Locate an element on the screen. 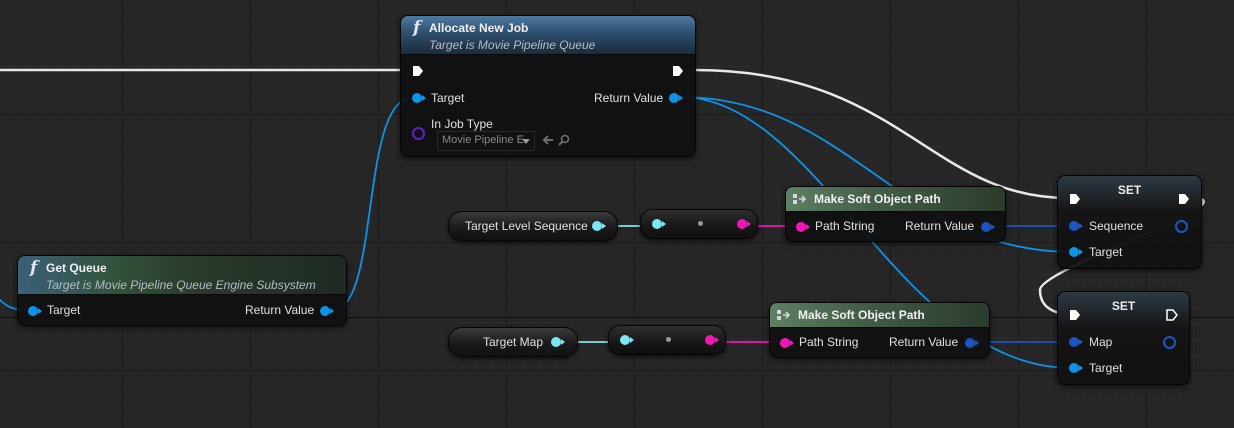  back-arrow-icon is located at coordinates (548, 140).